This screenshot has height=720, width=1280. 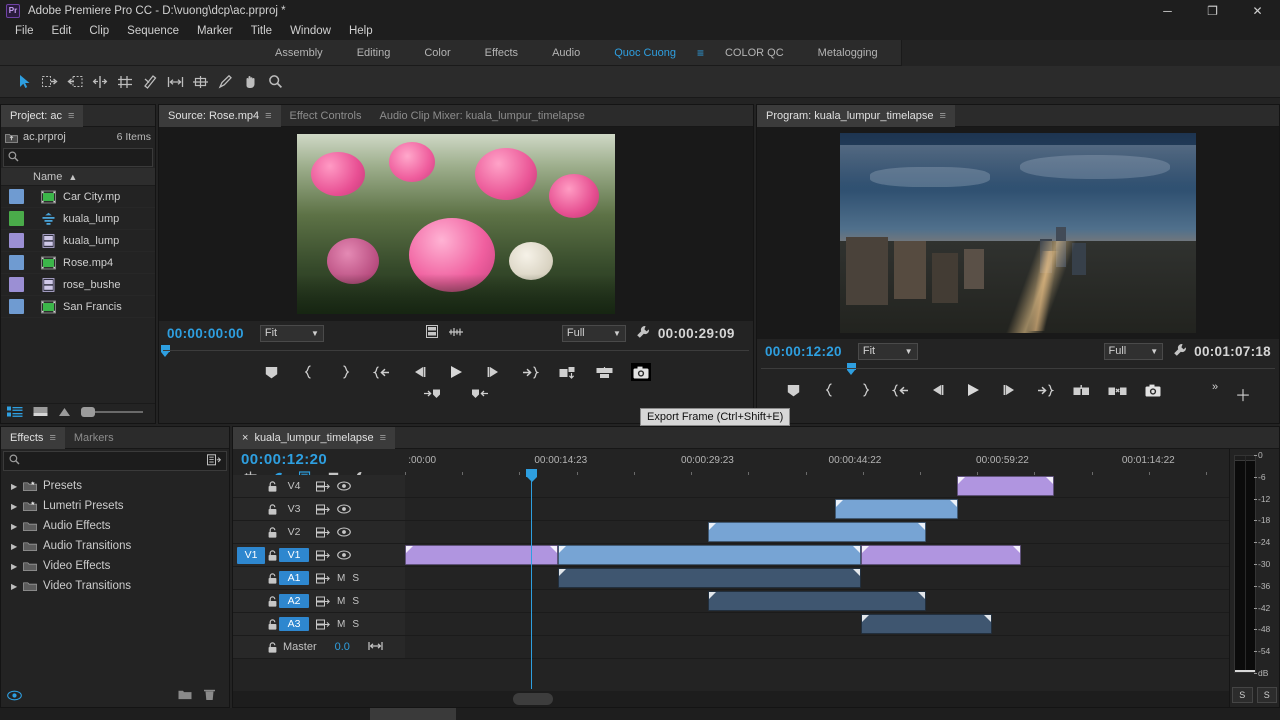 What do you see at coordinates (115, 546) in the screenshot?
I see `effects-tree-row: ▶ Audio Transitions` at bounding box center [115, 546].